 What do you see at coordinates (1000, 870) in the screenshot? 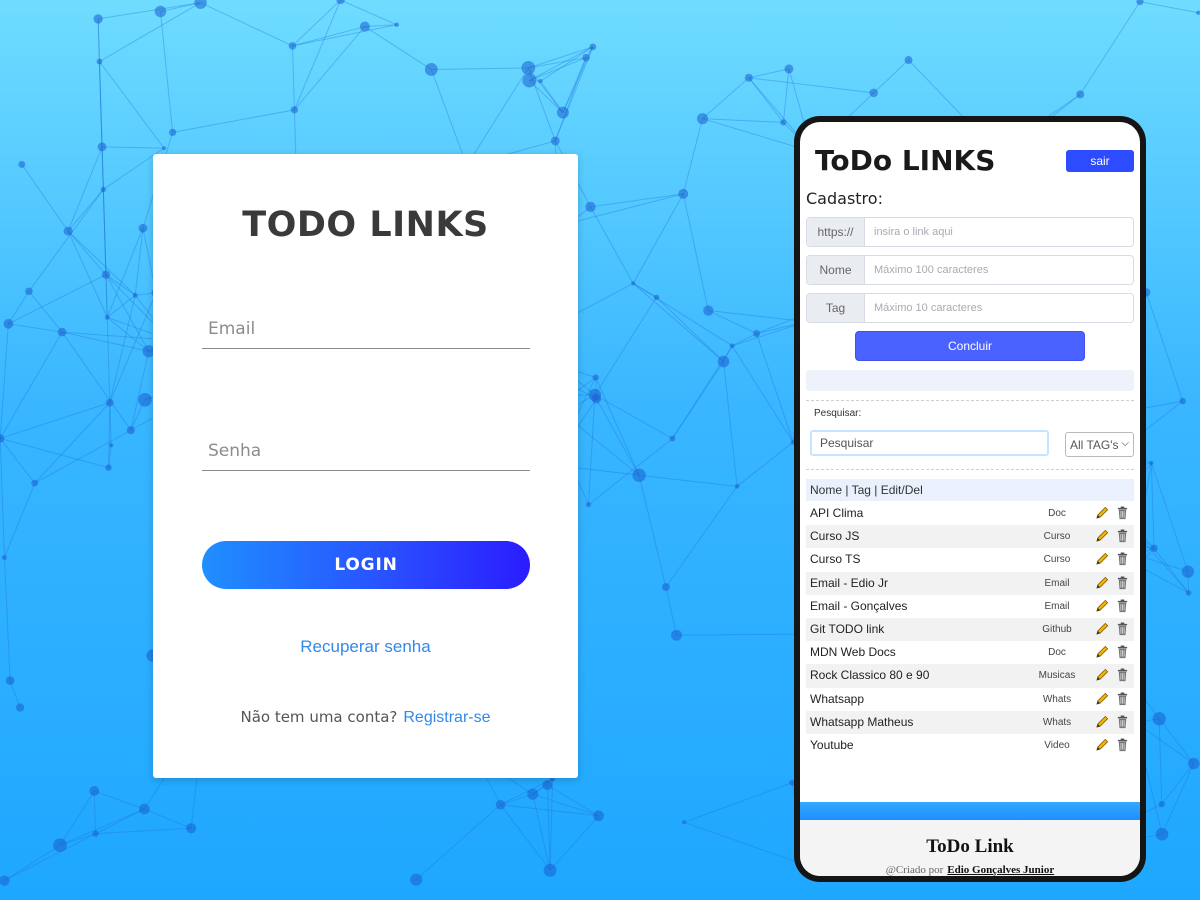
I see `footer-author-link: Edio Gonçalves Junior` at bounding box center [1000, 870].